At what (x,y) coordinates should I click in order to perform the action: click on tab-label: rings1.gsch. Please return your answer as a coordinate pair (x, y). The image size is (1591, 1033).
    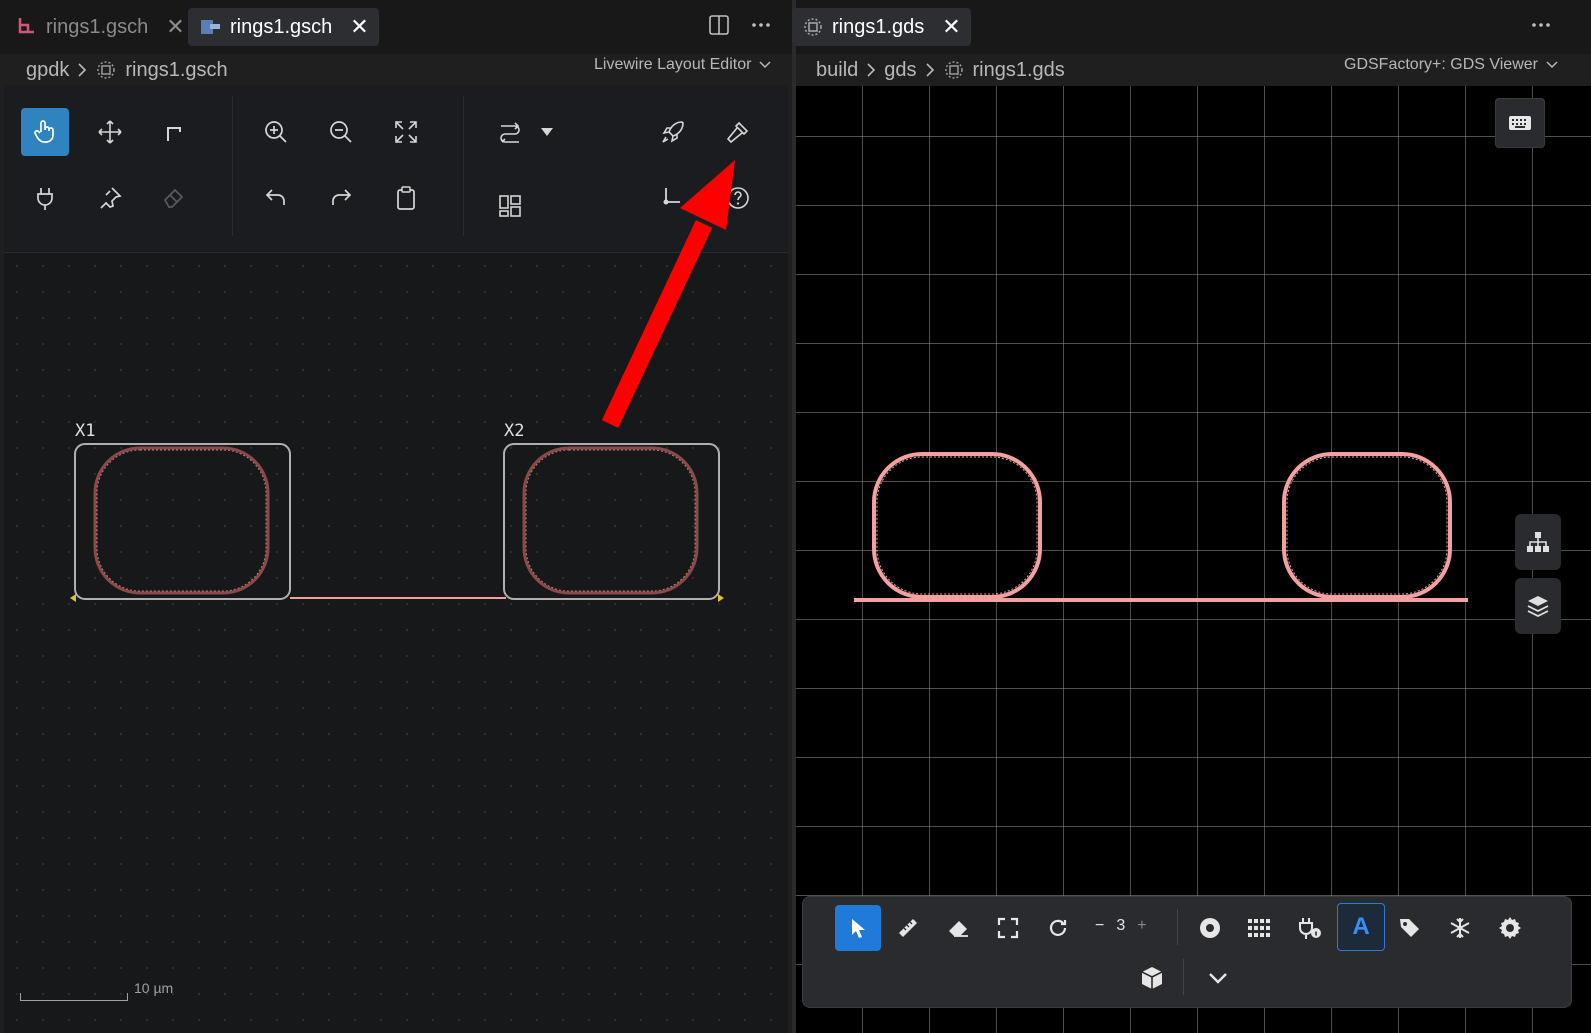
    Looking at the image, I should click on (281, 26).